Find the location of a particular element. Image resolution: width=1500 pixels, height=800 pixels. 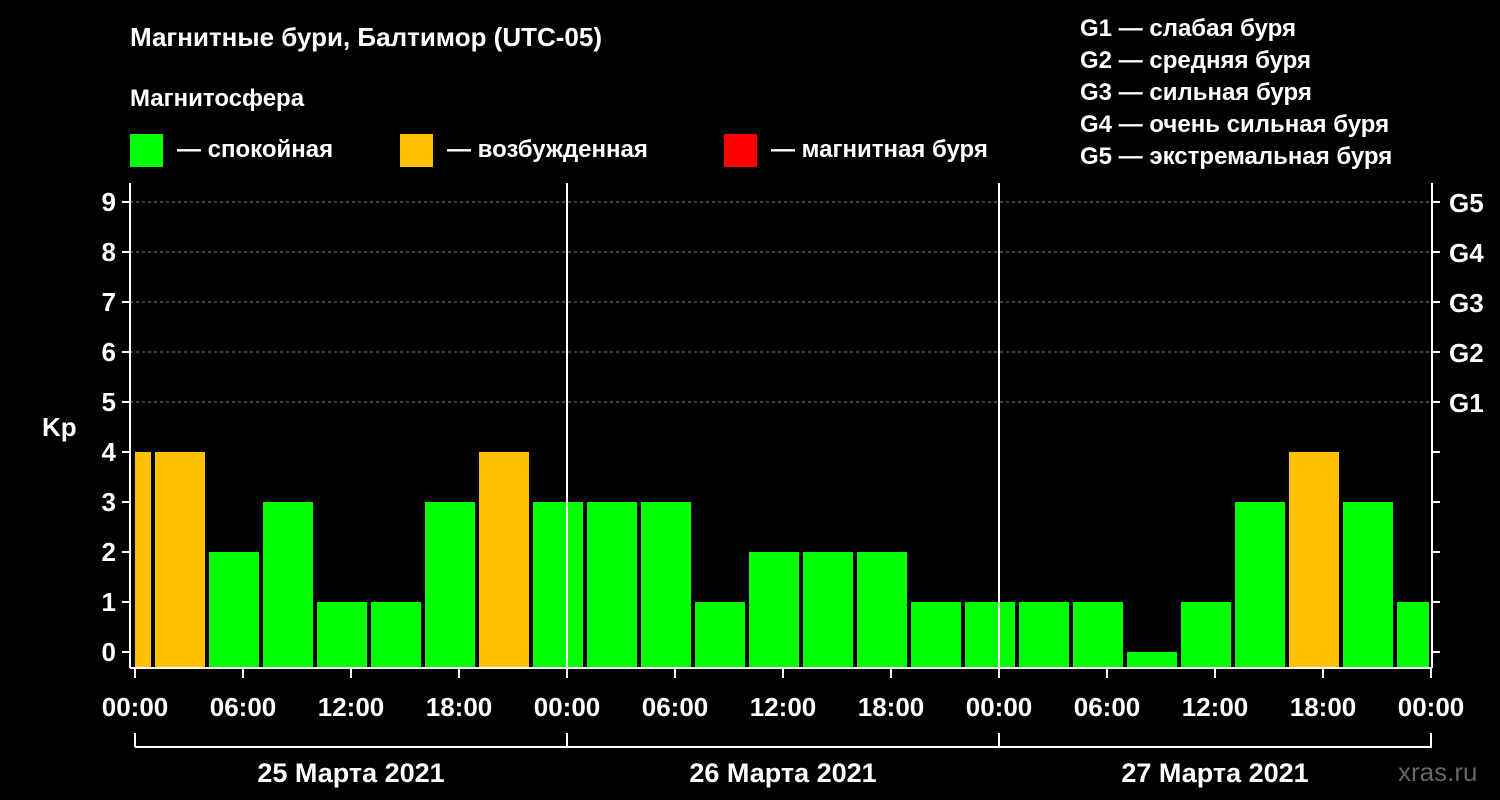

watermark: xras.ru is located at coordinates (1438, 772).